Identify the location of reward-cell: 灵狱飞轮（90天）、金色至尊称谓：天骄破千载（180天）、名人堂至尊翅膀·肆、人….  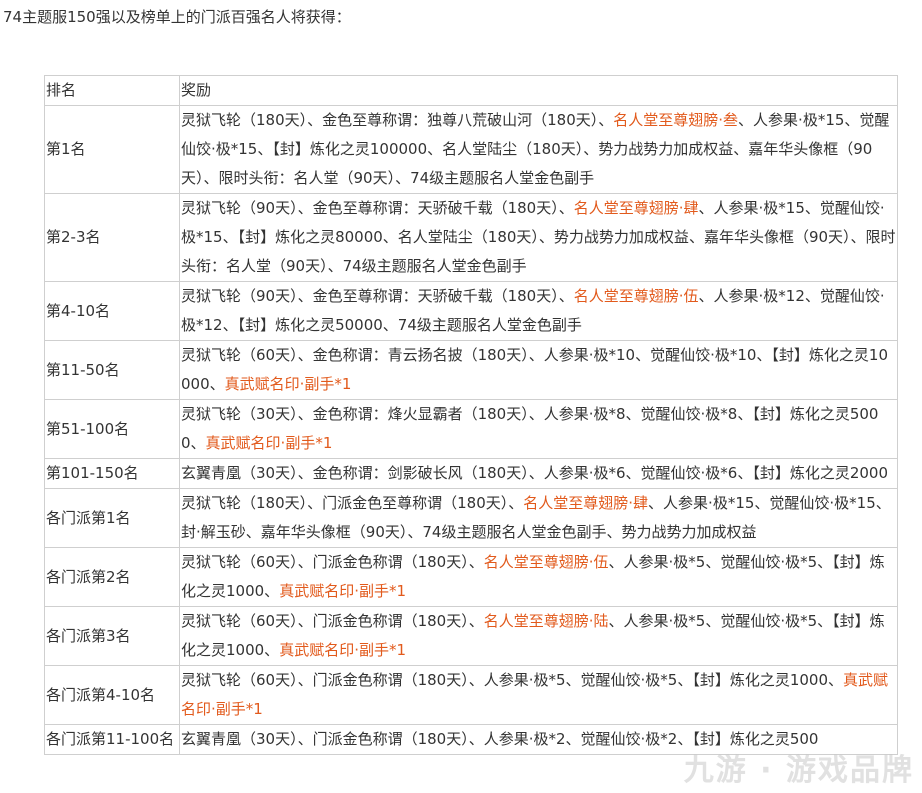
(538, 237).